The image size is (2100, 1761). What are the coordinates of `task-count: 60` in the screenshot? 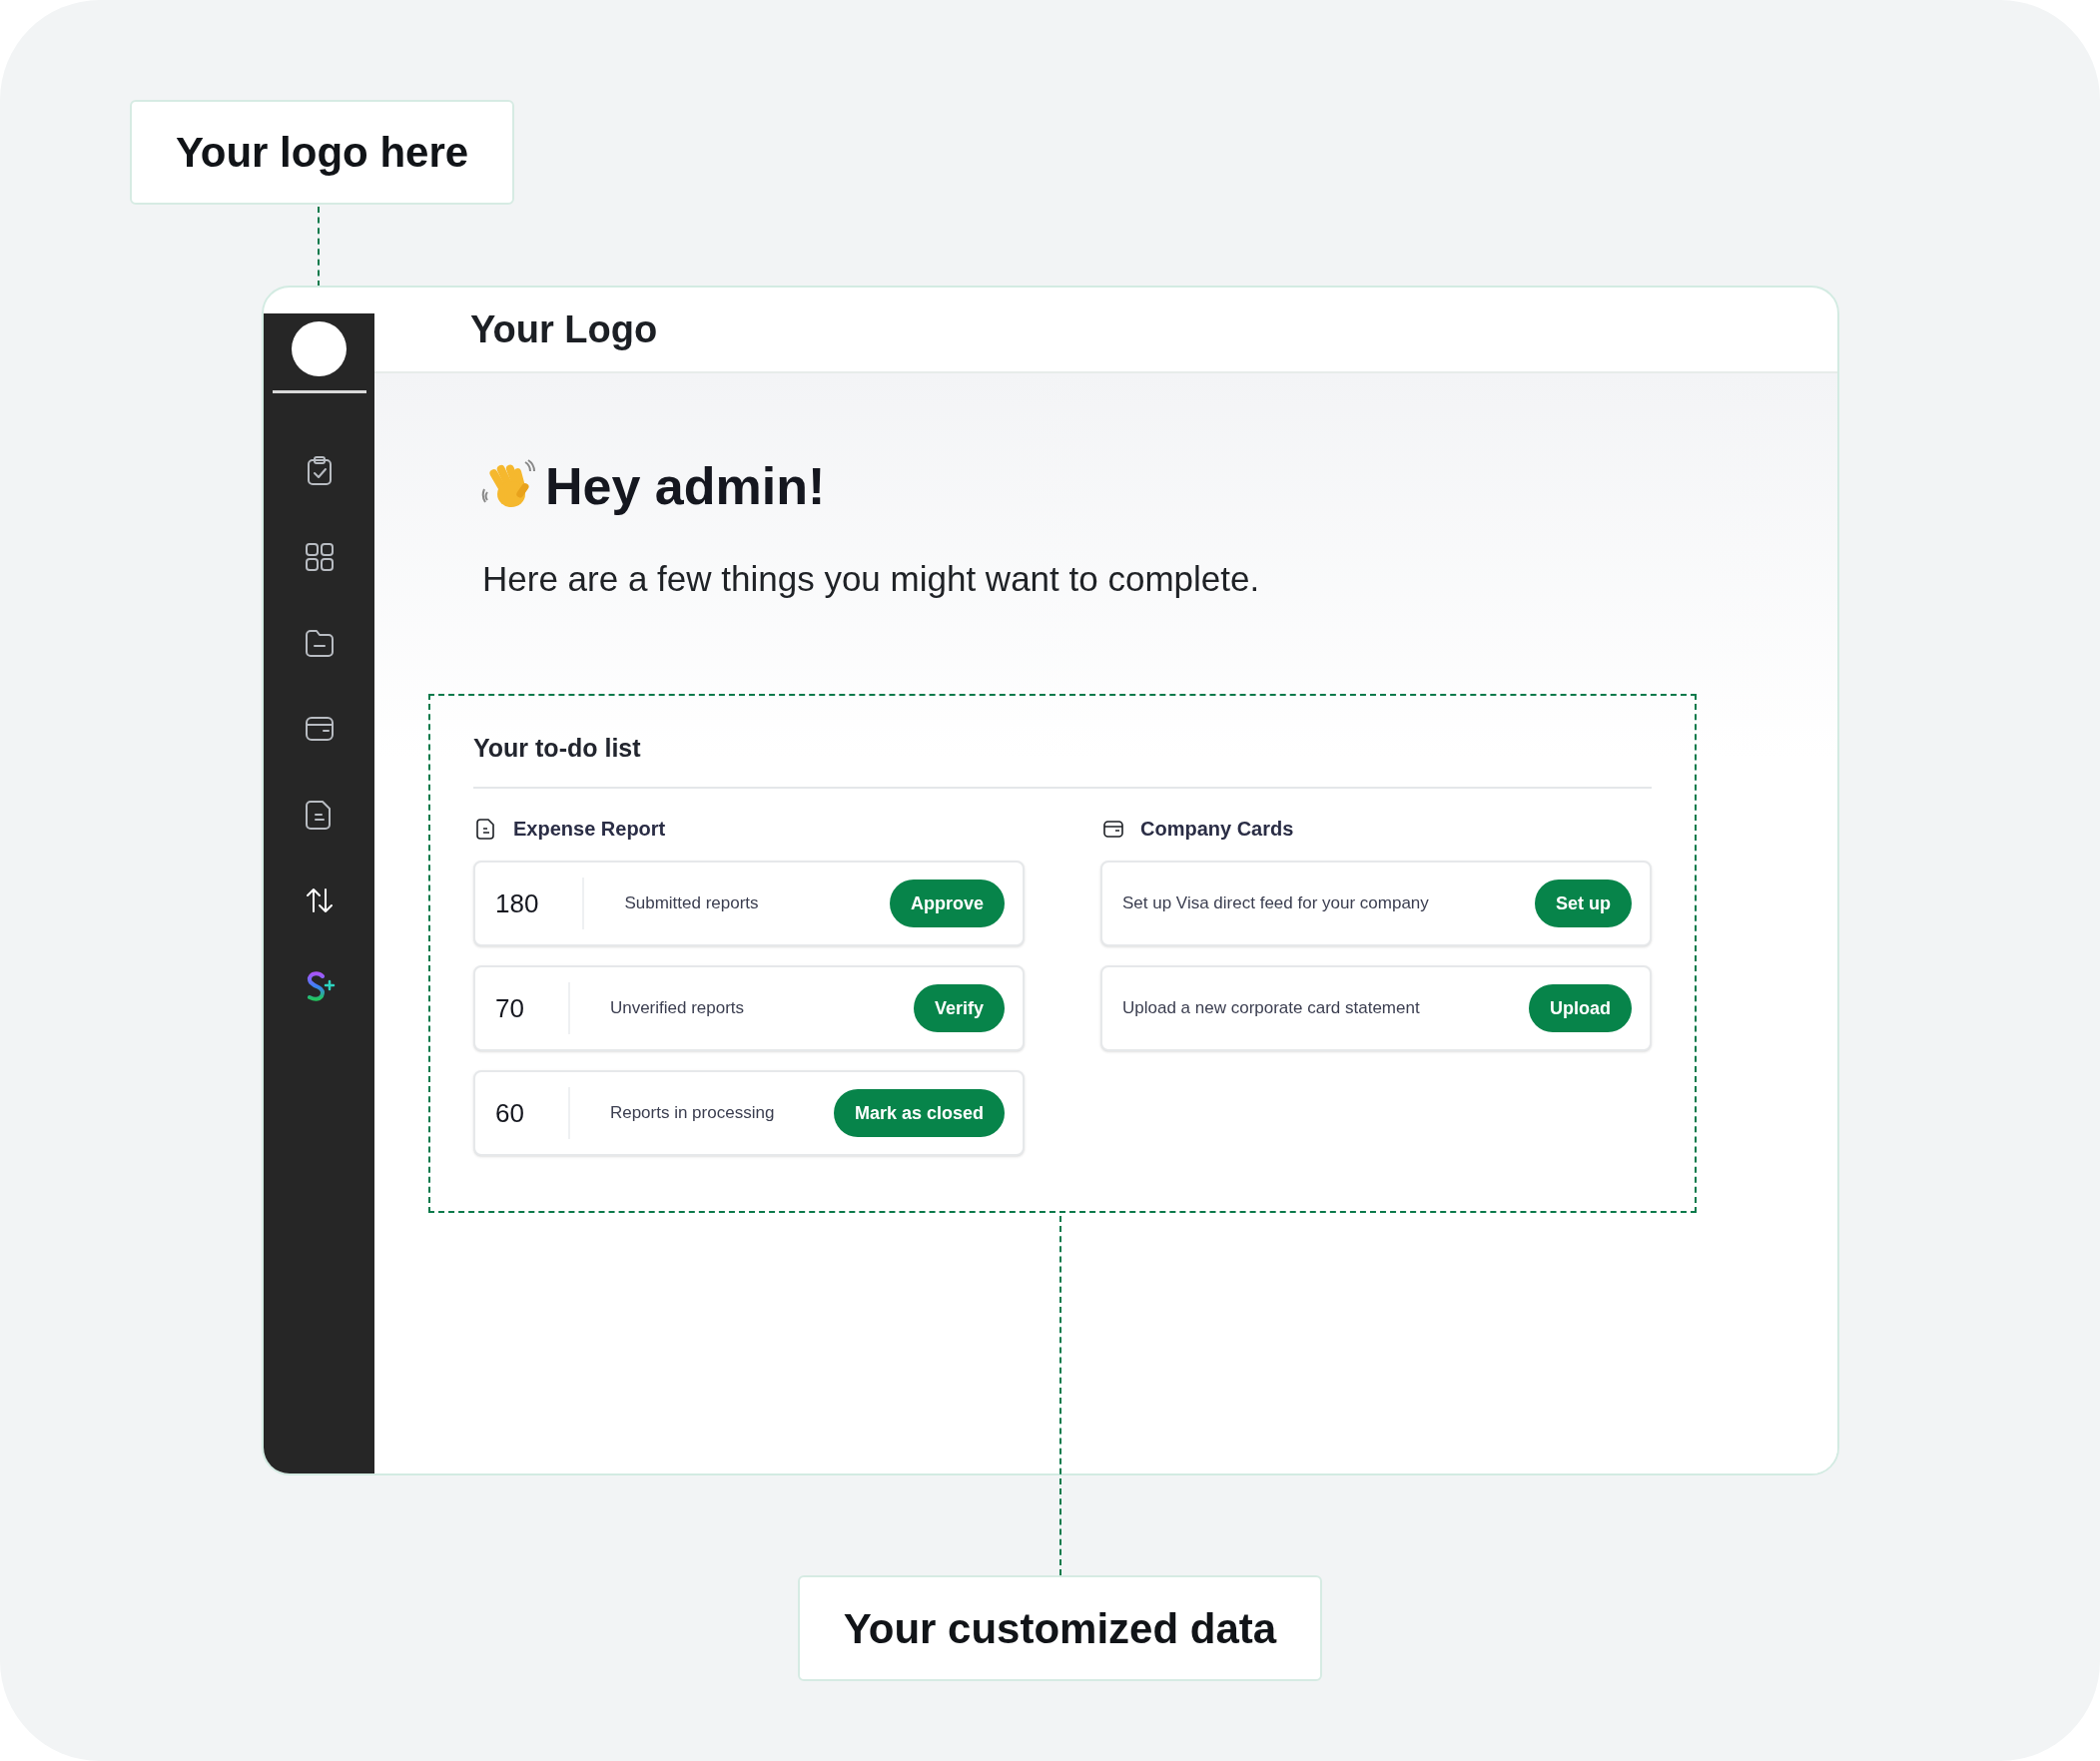 It's located at (509, 1113).